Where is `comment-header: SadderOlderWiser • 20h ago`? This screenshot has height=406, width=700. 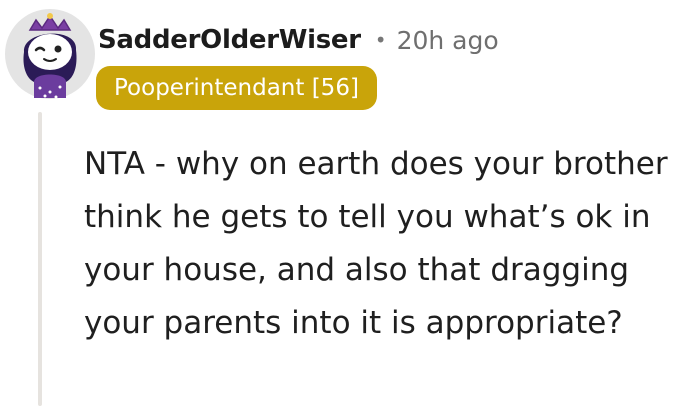
comment-header: SadderOlderWiser • 20h ago is located at coordinates (298, 40).